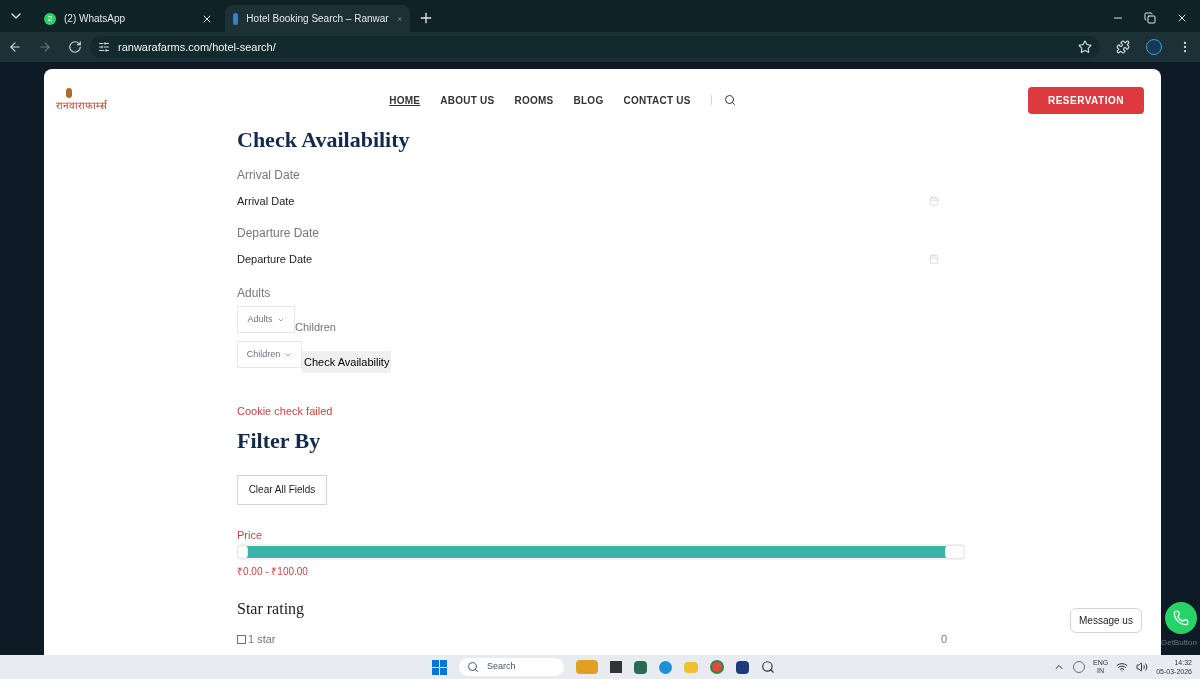  I want to click on nav-link: ABOUT US, so click(467, 100).